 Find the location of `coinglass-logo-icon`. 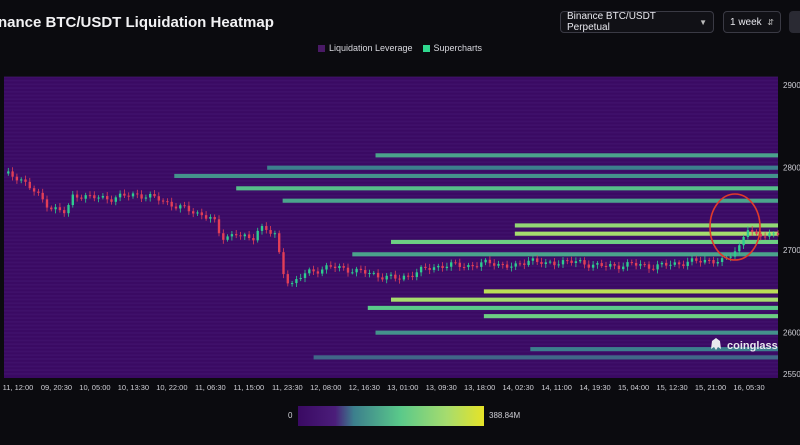

coinglass-logo-icon is located at coordinates (716, 345).